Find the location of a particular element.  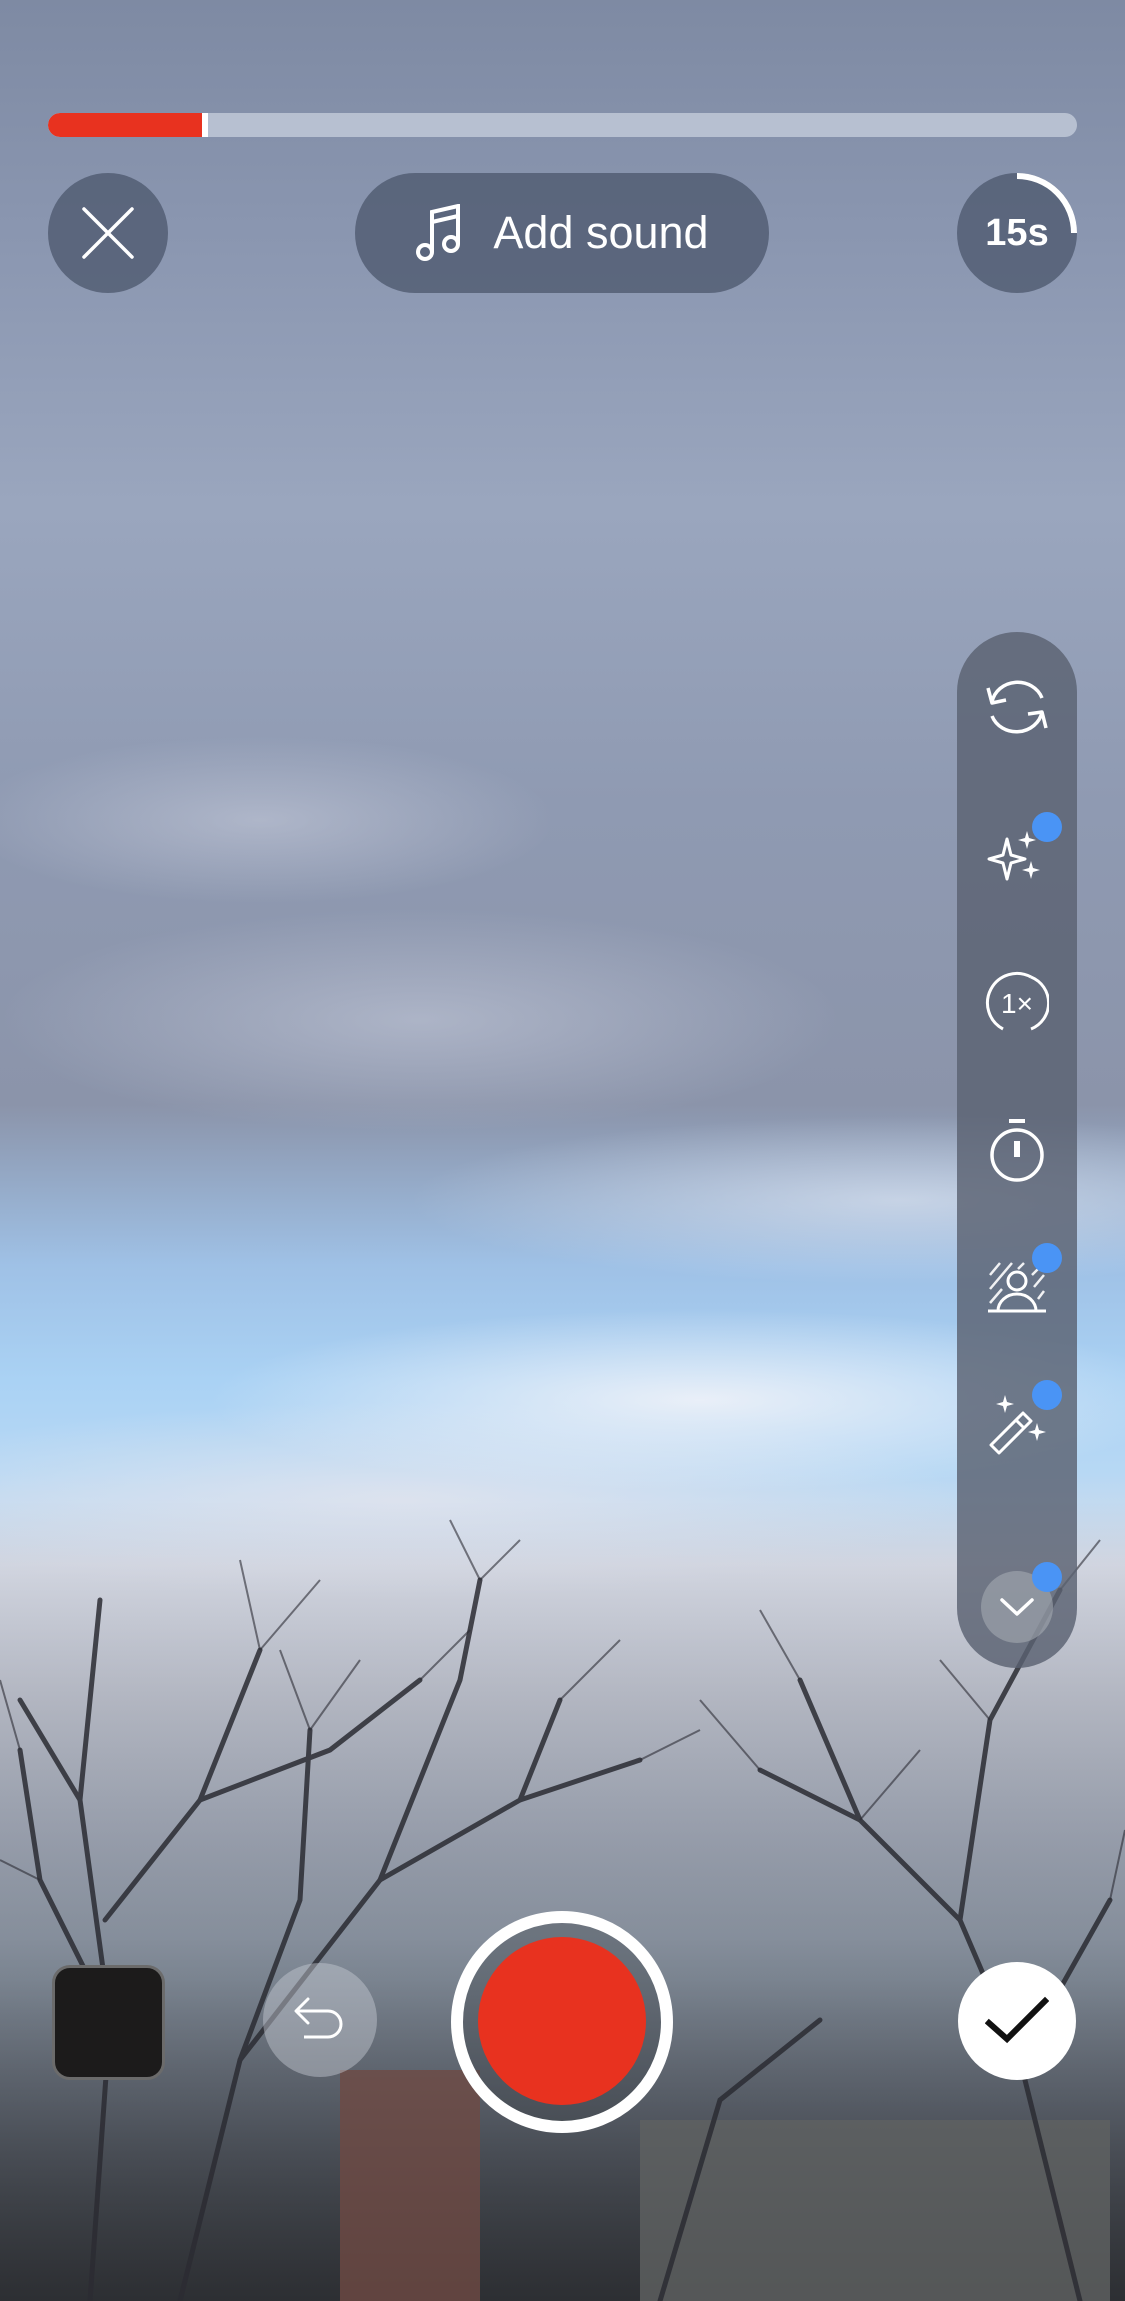

beauty-badge-dot is located at coordinates (1047, 827).